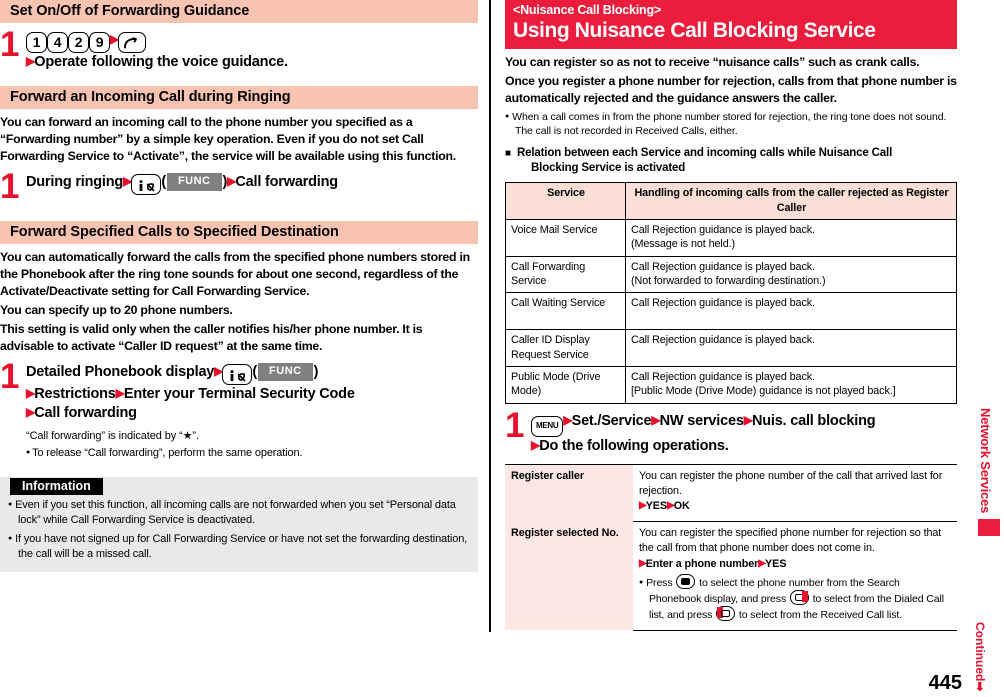  Describe the element at coordinates (75, 182) in the screenshot. I see `step-text-during-ringing: During ringing` at that location.